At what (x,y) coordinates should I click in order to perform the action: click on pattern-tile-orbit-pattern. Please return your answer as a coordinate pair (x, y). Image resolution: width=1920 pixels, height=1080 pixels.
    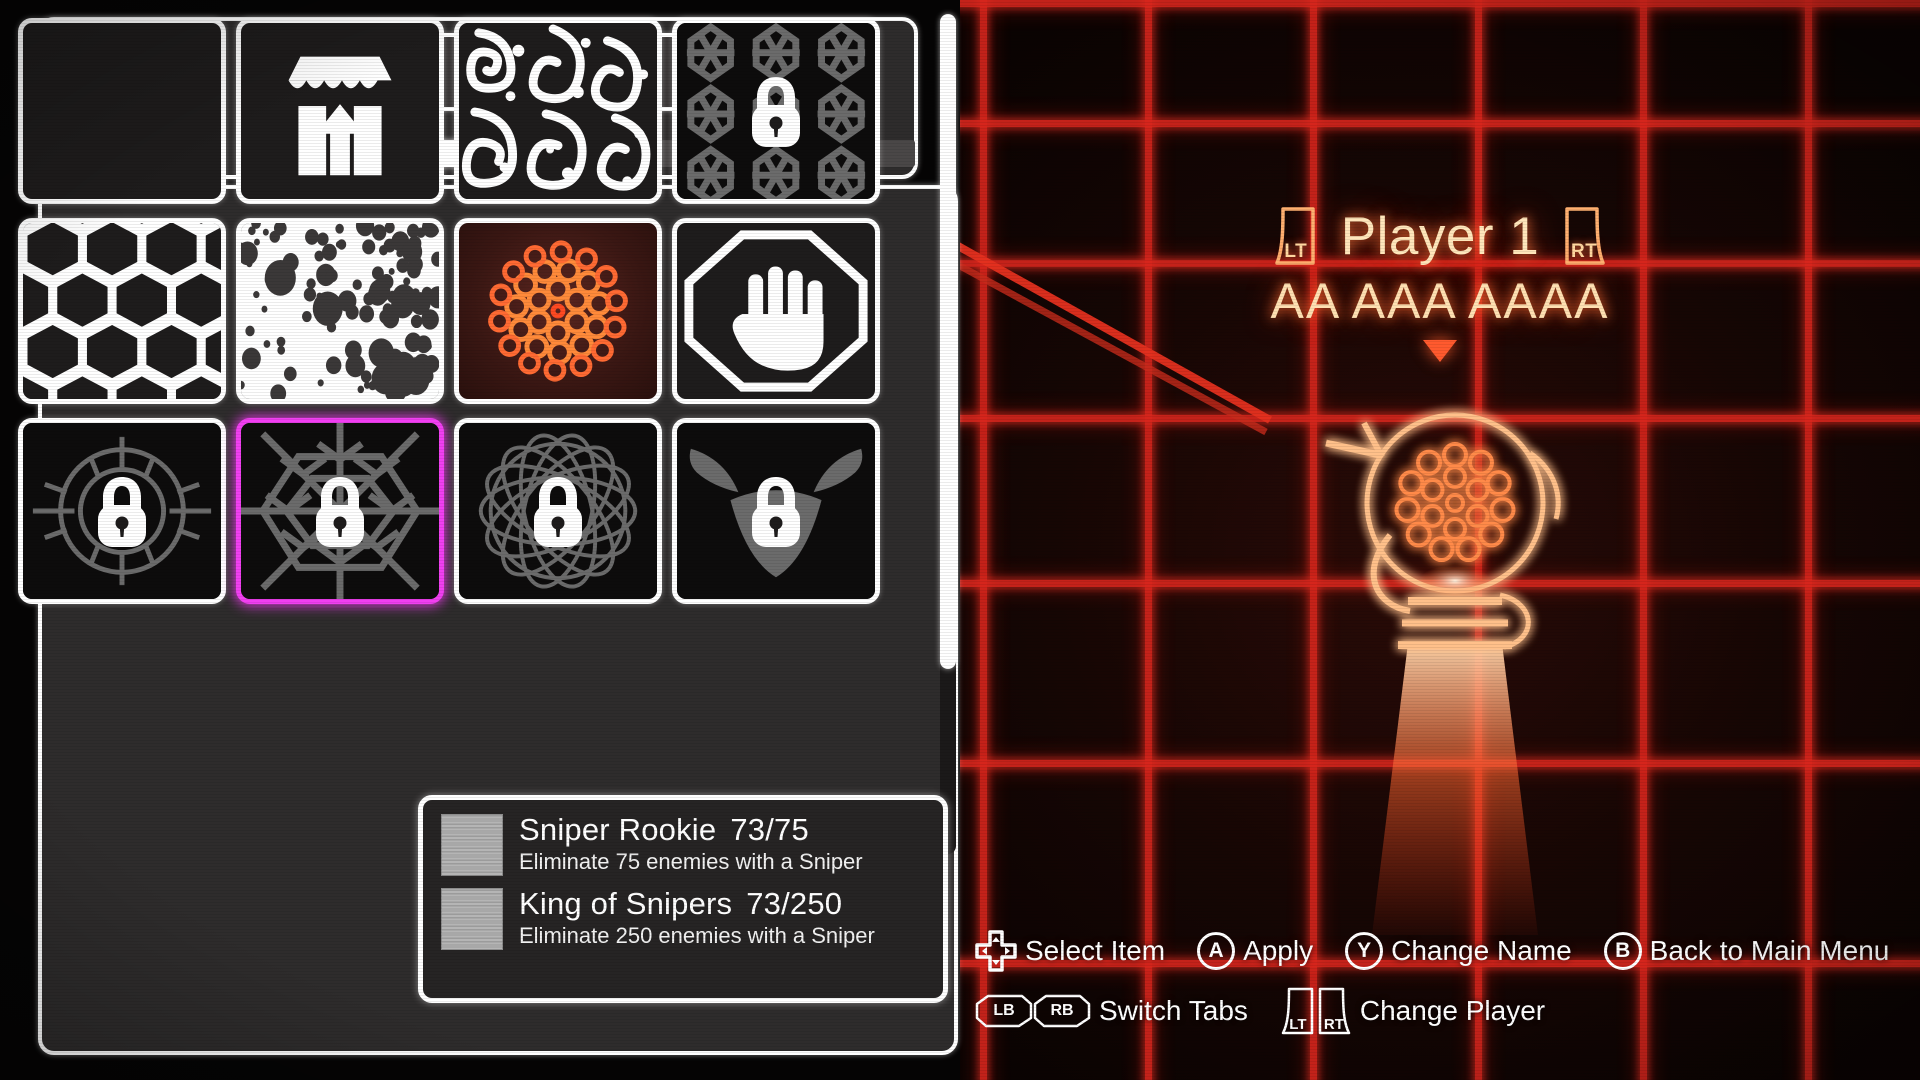
    Looking at the image, I should click on (558, 511).